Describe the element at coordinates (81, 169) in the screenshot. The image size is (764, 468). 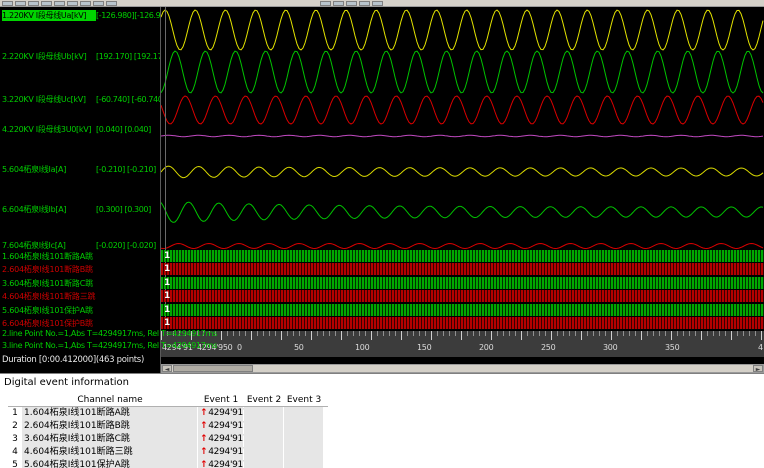
I see `analog-channel-label-5: 5.604柘泉Ⅰ线Ia[A] [-0.210] [-0.210]` at that location.